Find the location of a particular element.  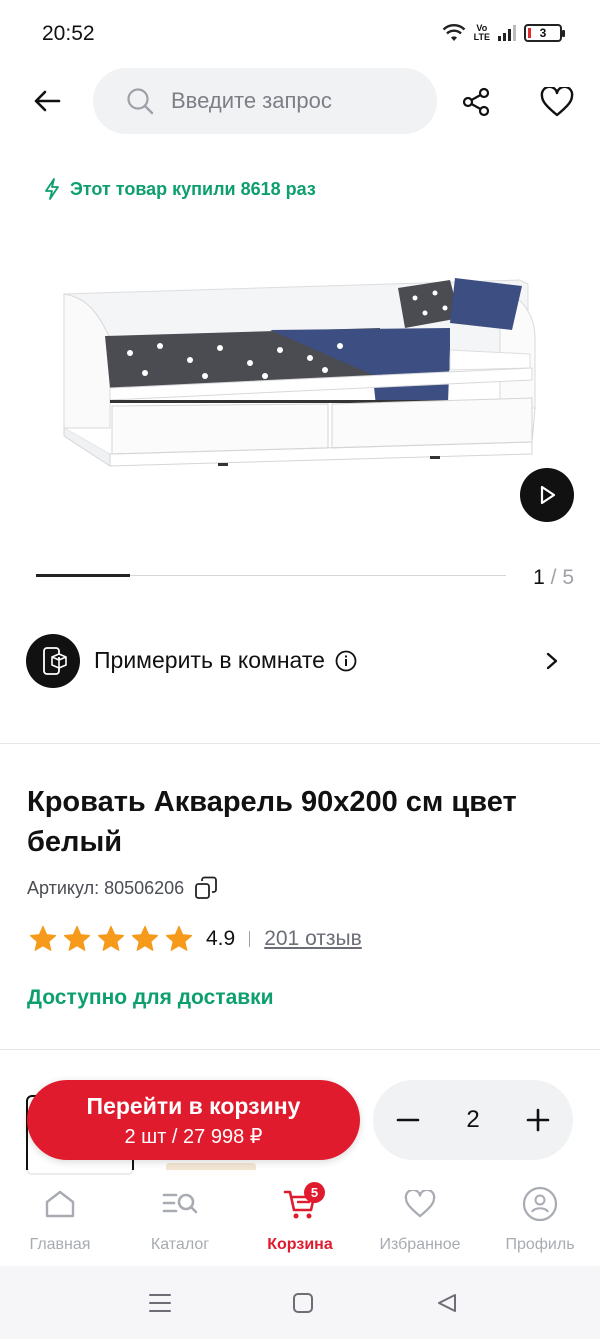

status-time: 20:52 is located at coordinates (68, 33).